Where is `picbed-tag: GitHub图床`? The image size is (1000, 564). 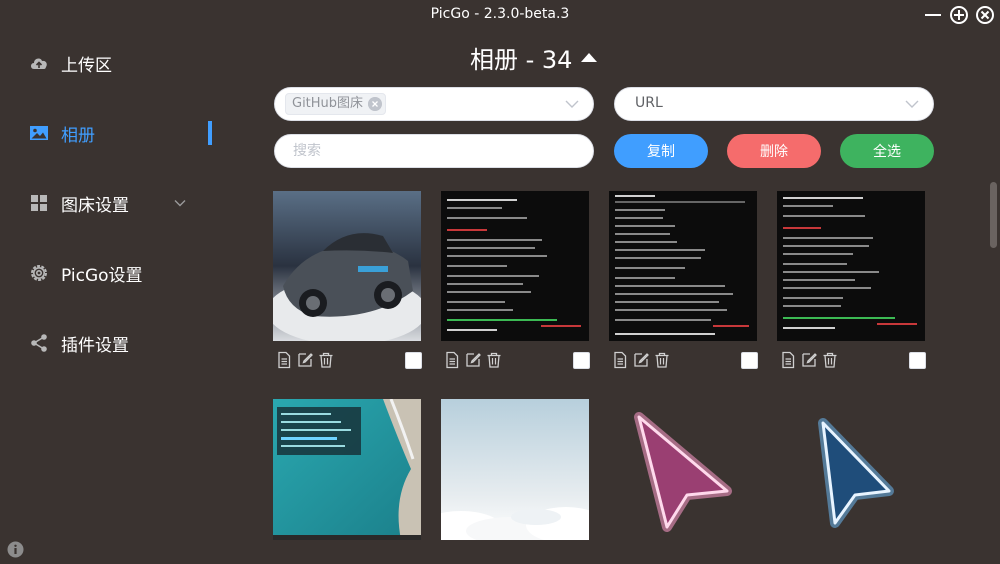 picbed-tag: GitHub图床 is located at coordinates (336, 104).